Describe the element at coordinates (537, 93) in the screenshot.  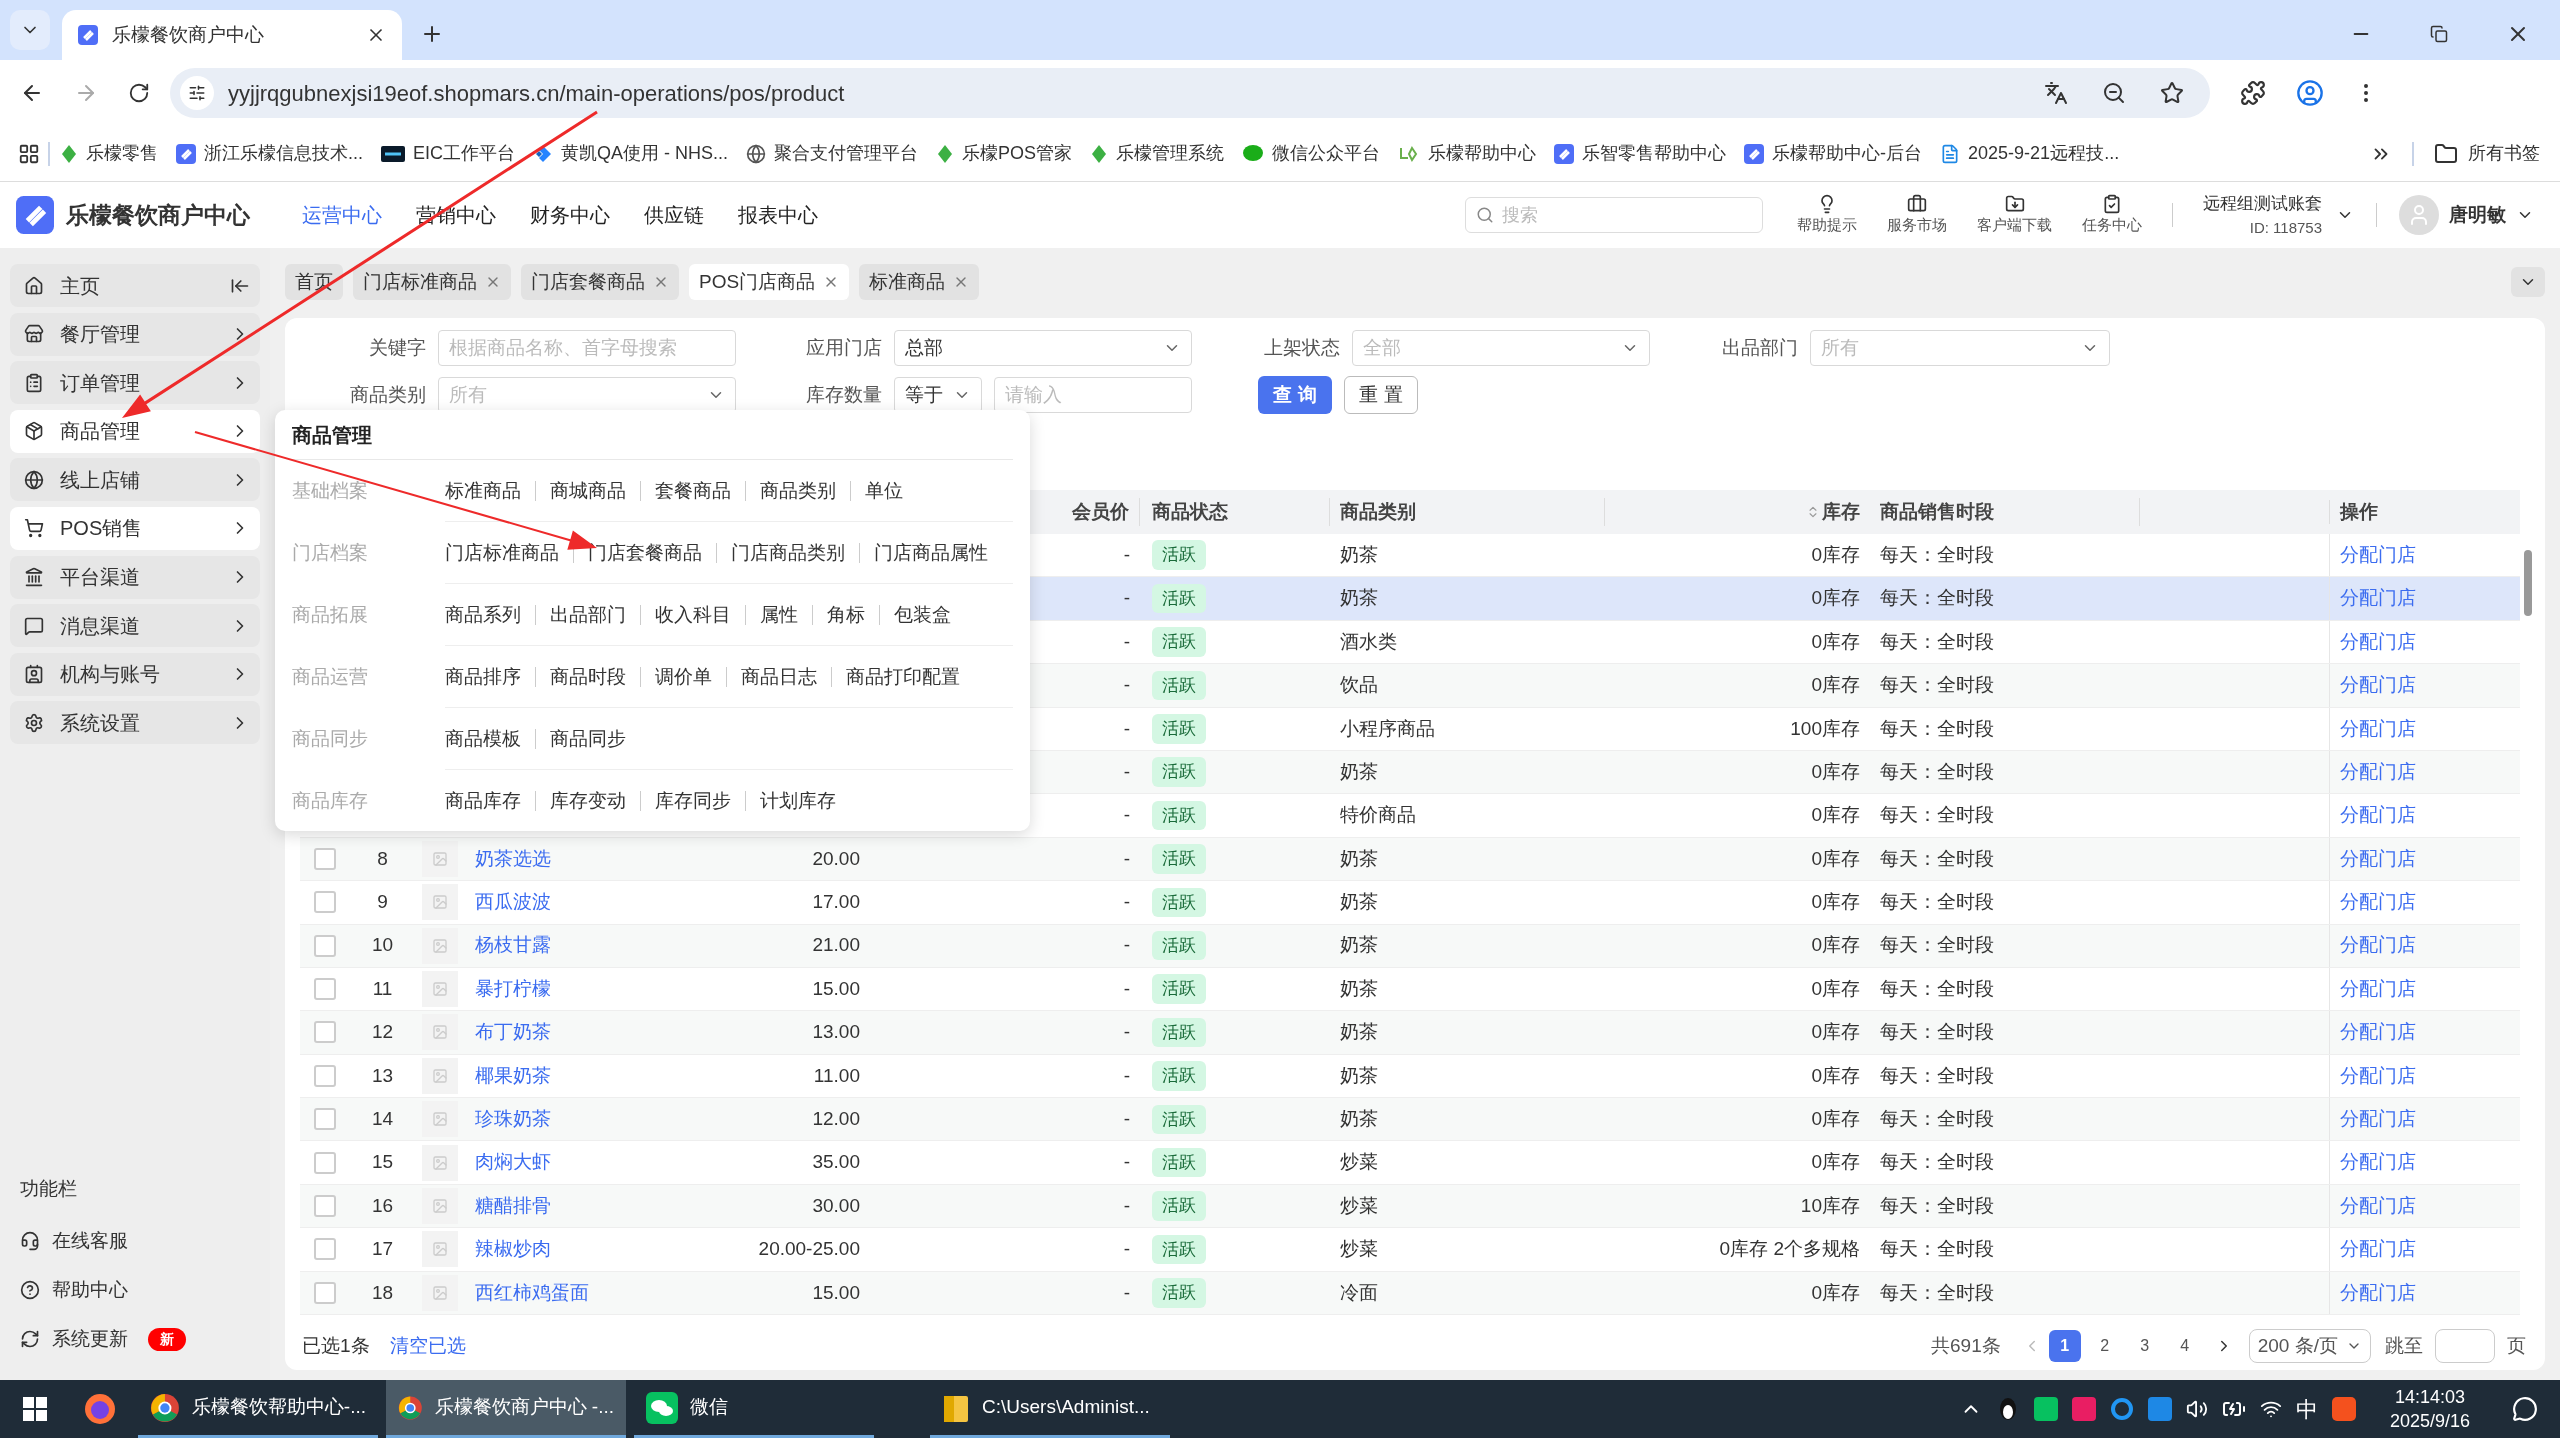
I see `url-text: yyjjrqgubnexjsi19eof.shopmars.cn/main-operations/pos/product` at that location.